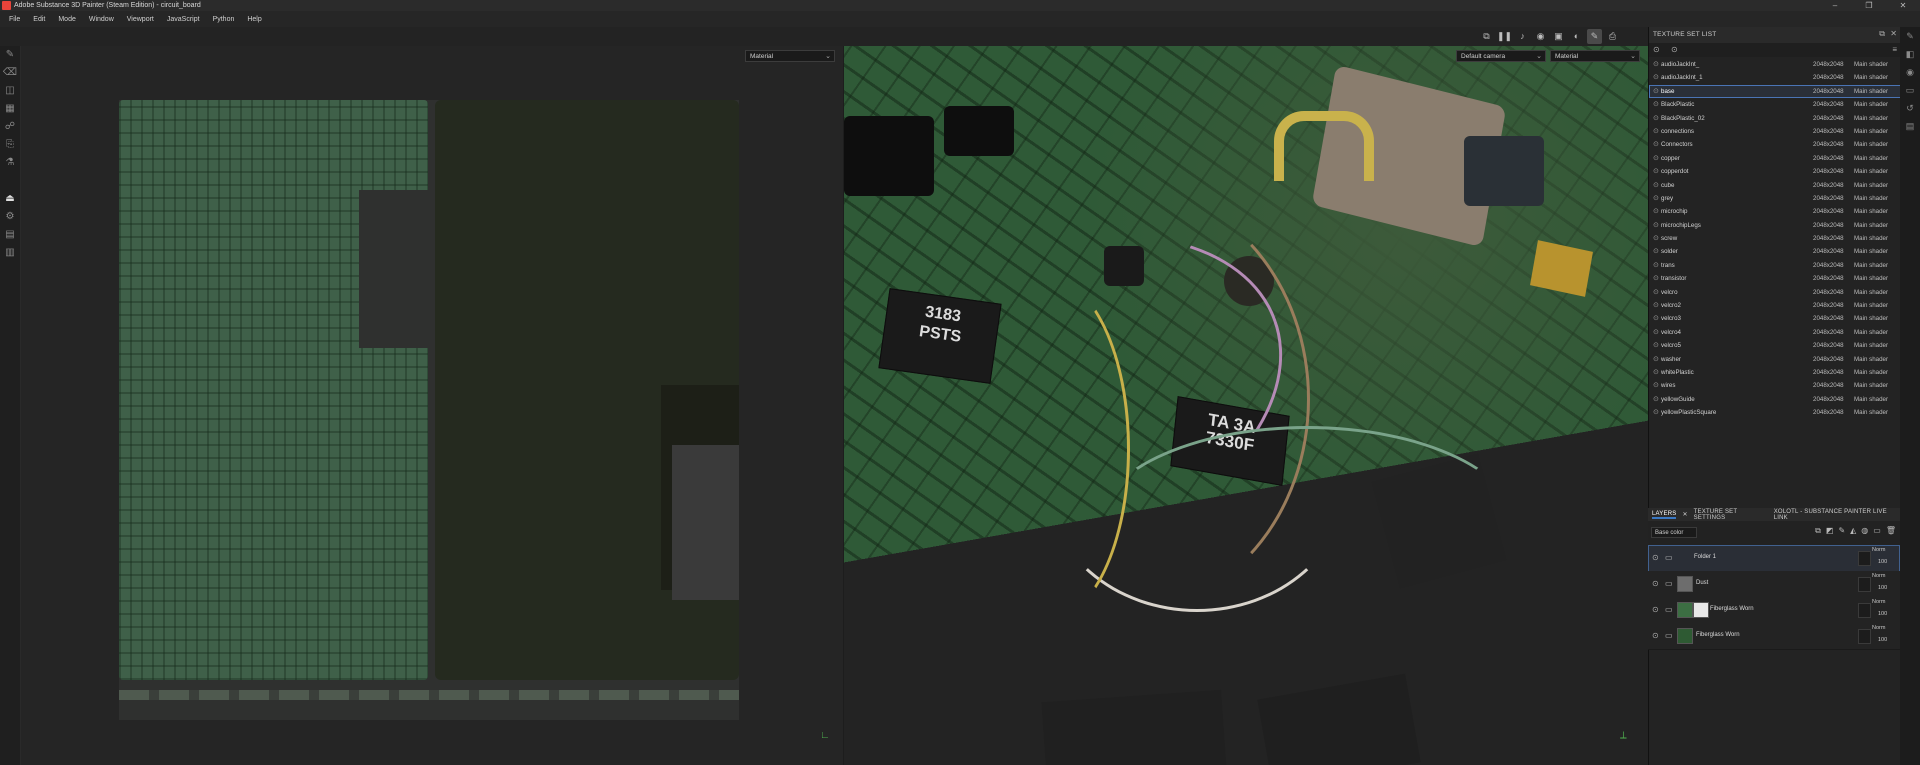 This screenshot has height=765, width=1920. I want to click on texture-set-item: ⊙ grey 2048x2048 Main shader, so click(1775, 198).